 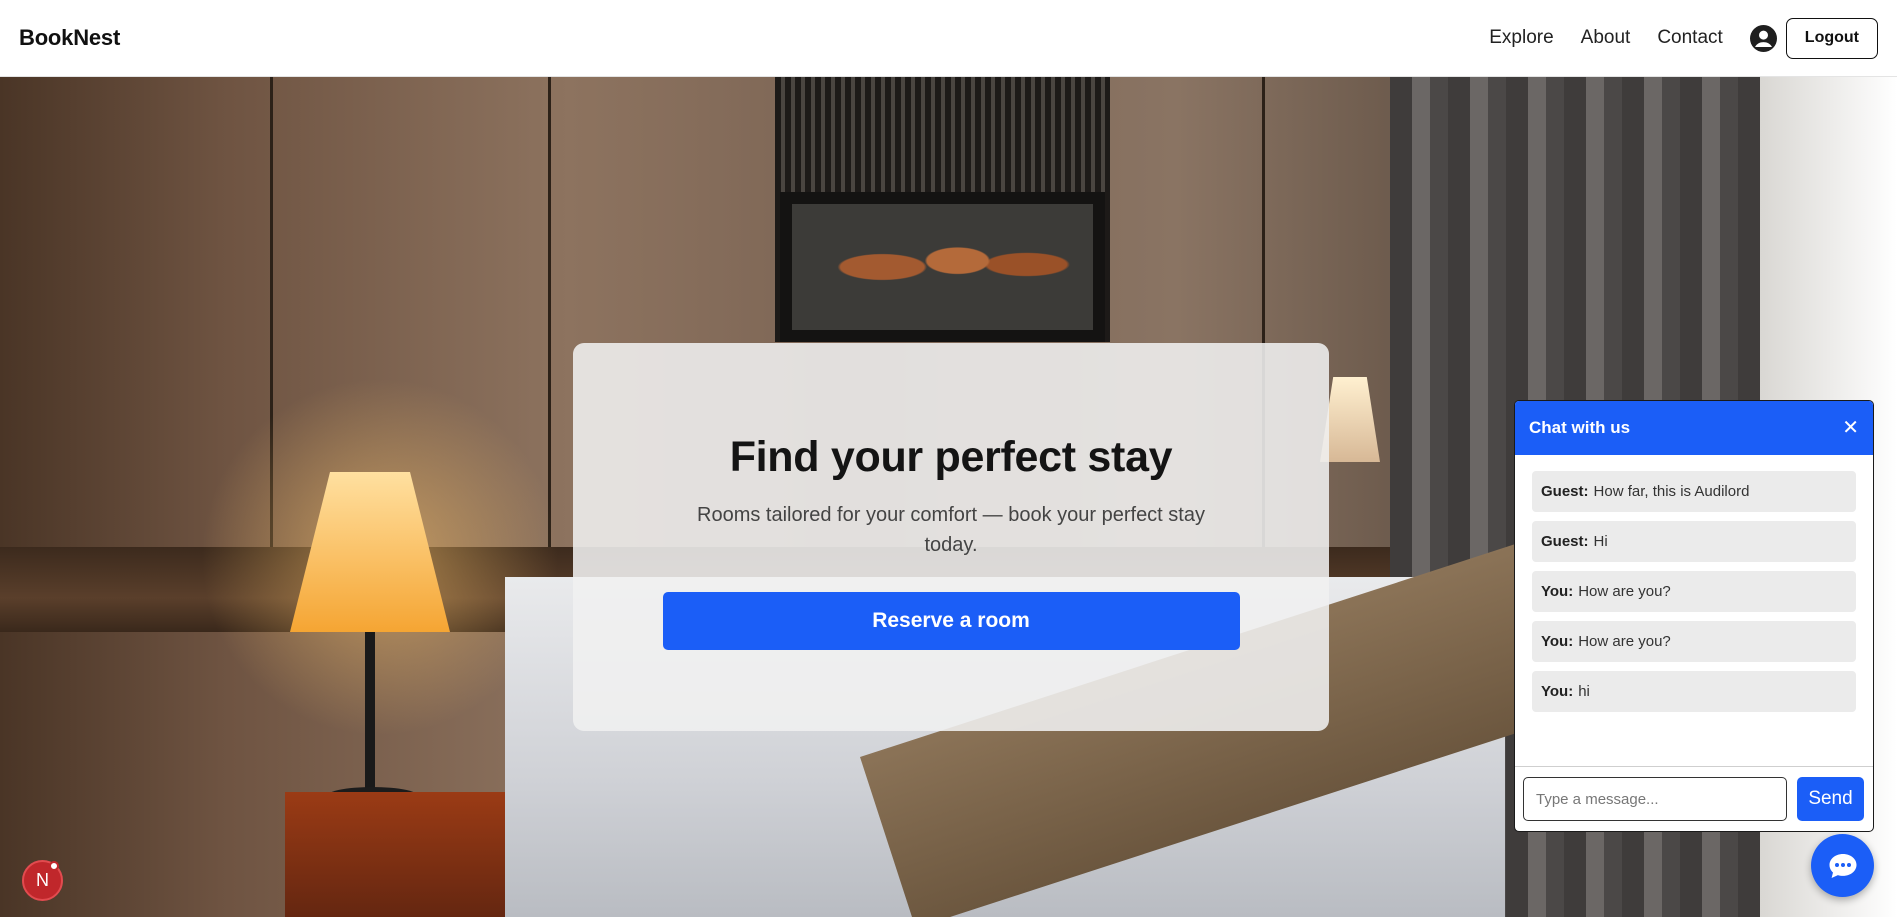 I want to click on main-nav: Explore About Contact Logout, so click(x=1670, y=38).